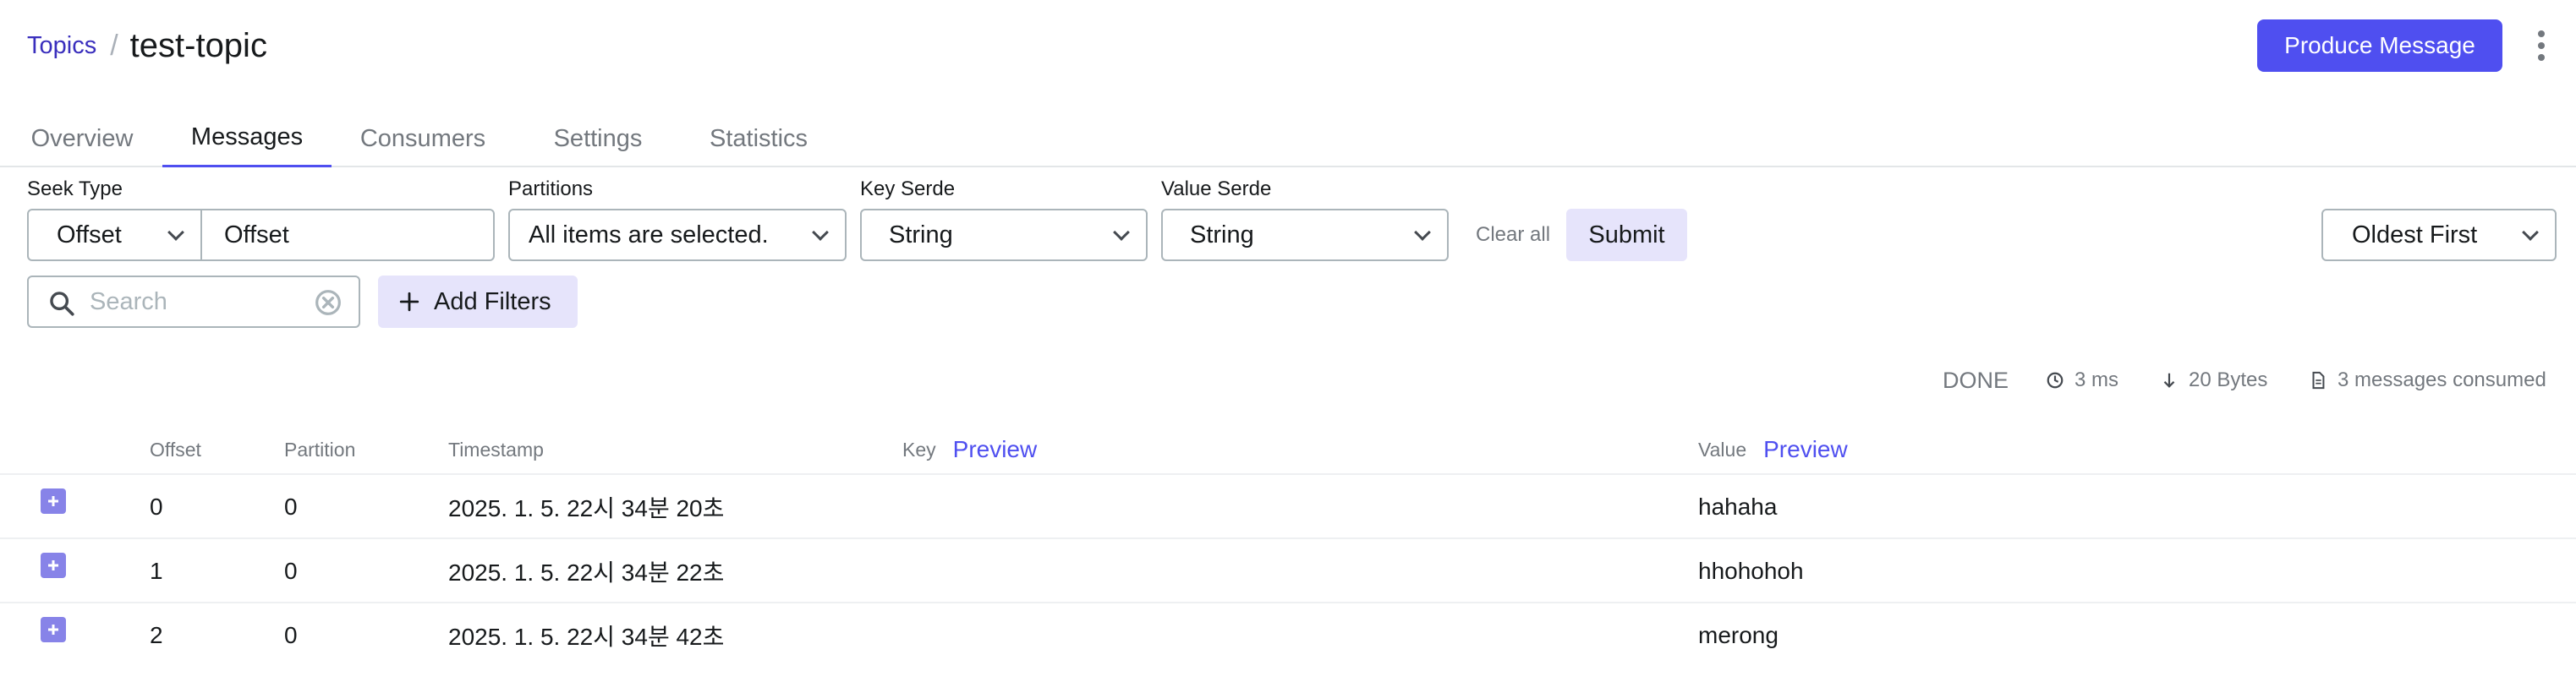 The image size is (2576, 693). What do you see at coordinates (175, 449) in the screenshot?
I see `column-offset: Offset` at bounding box center [175, 449].